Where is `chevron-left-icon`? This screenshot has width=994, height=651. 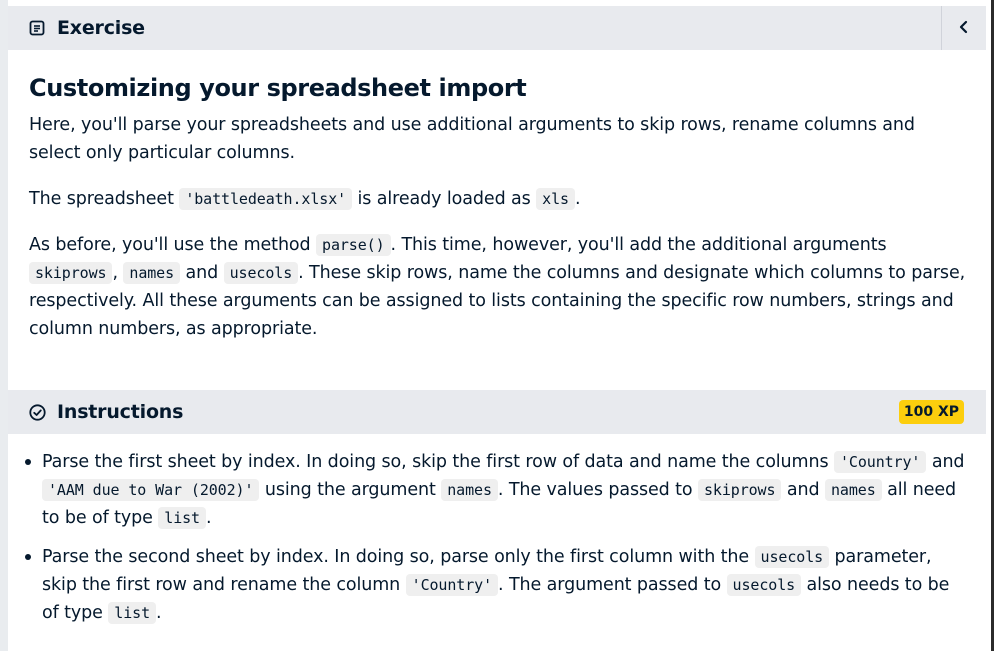 chevron-left-icon is located at coordinates (964, 28).